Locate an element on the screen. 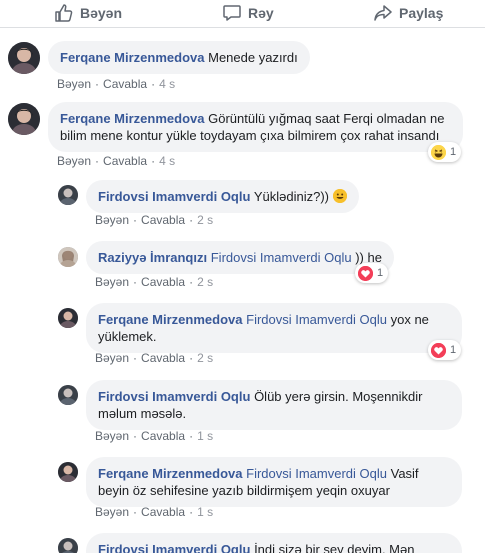 This screenshot has height=553, width=485. speech-bubble-icon is located at coordinates (232, 13).